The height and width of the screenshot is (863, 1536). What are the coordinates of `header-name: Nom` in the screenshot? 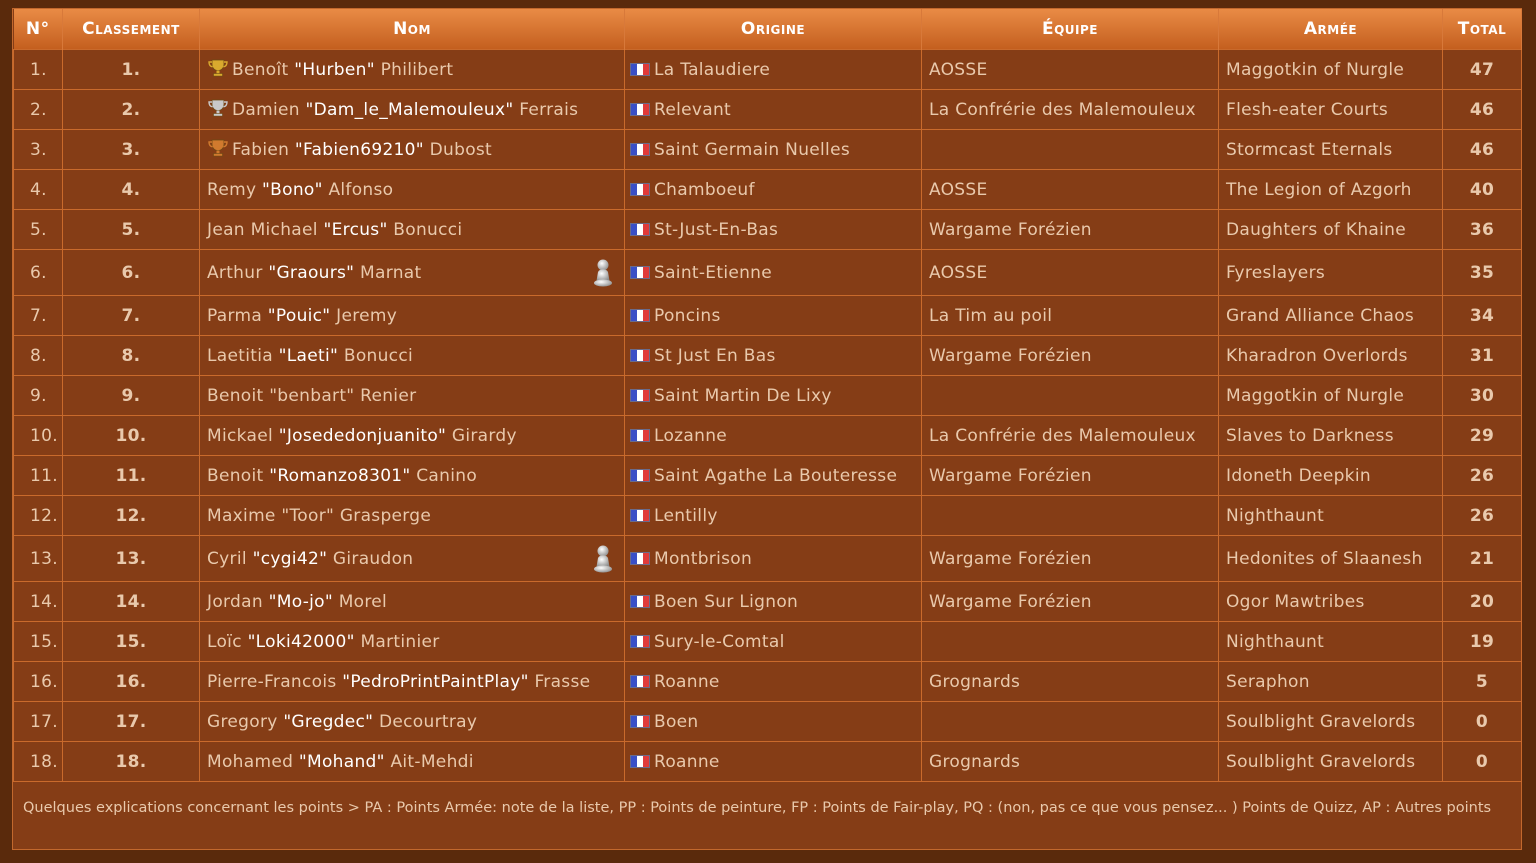 It's located at (412, 29).